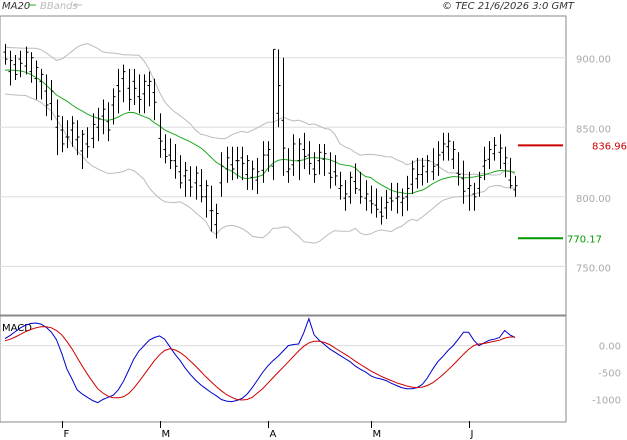 This screenshot has width=627, height=440. I want to click on time-axis: FMAMJ, so click(268, 430).